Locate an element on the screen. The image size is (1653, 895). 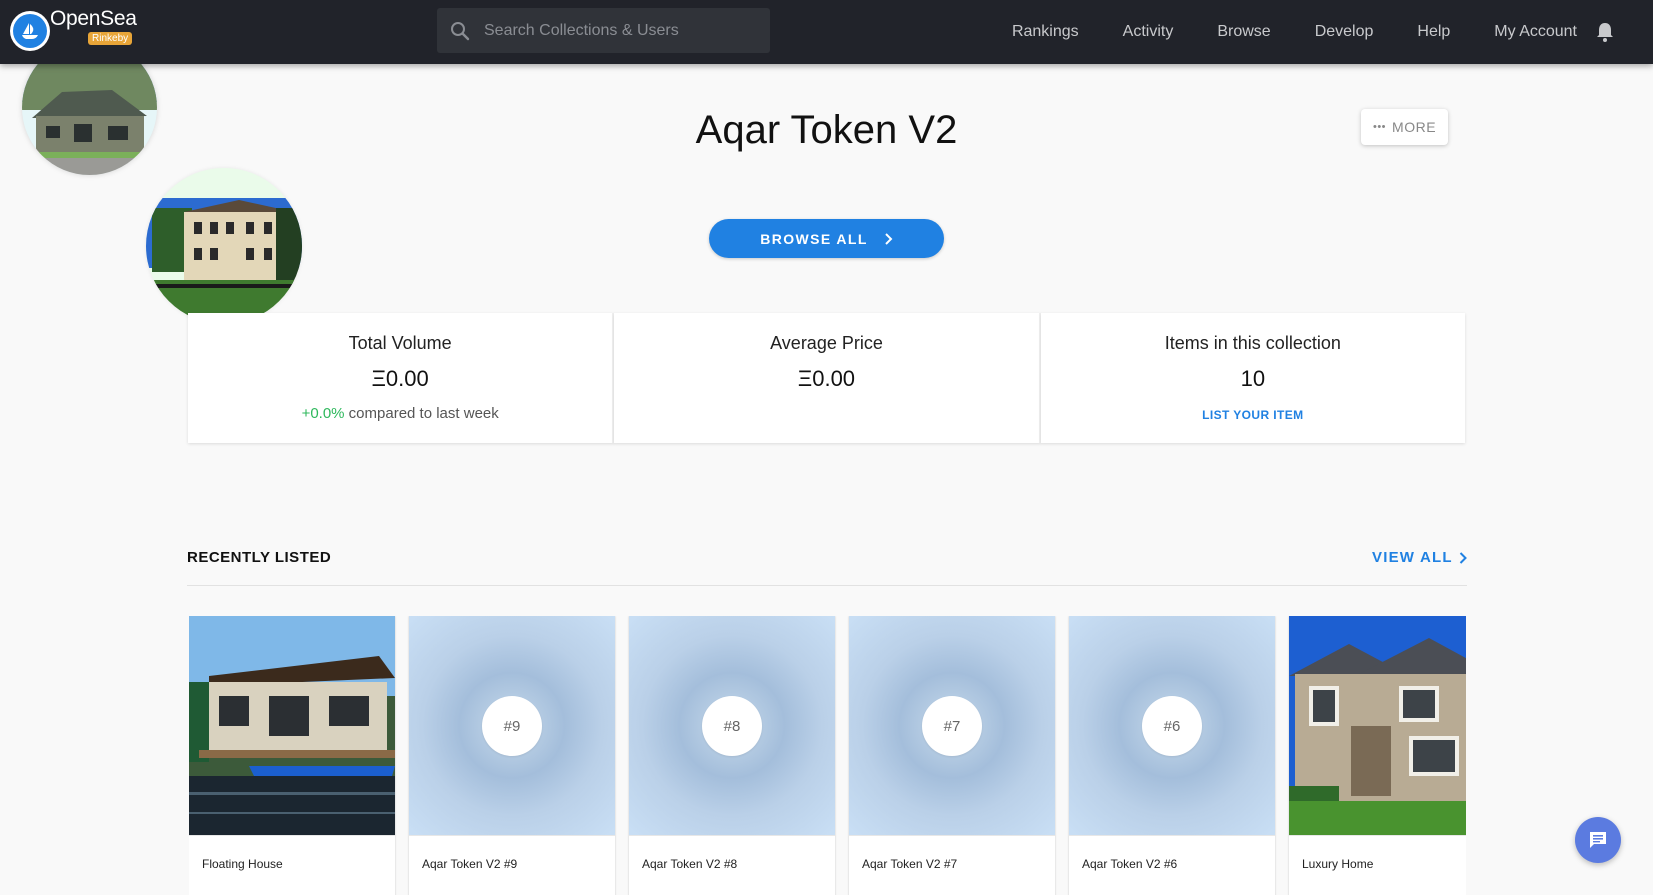
list-your-item-link: LIST YOUR ITEM is located at coordinates (1253, 415).